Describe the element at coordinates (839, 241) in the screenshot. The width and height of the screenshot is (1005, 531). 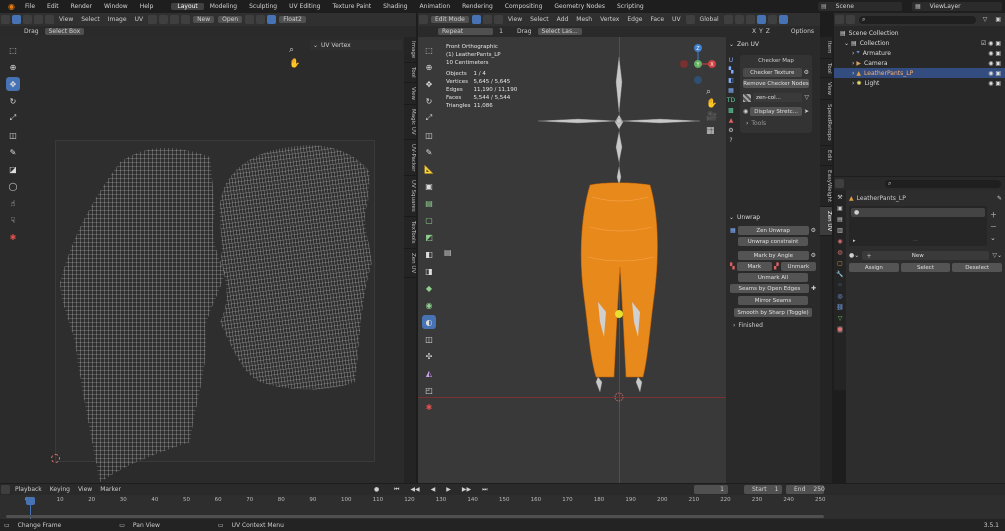
I see `scene-props-icon: ◉` at that location.